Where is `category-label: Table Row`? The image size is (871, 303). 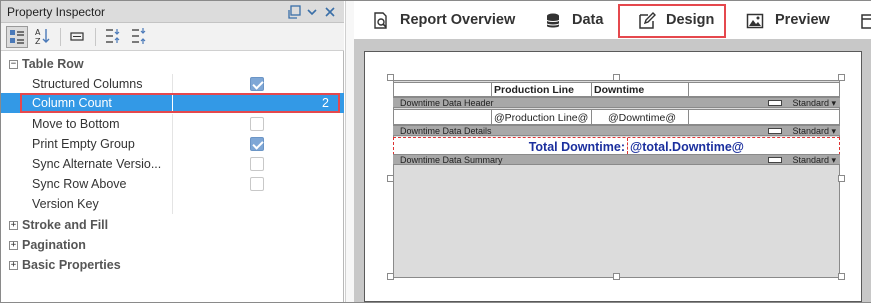
category-label: Table Row is located at coordinates (53, 64).